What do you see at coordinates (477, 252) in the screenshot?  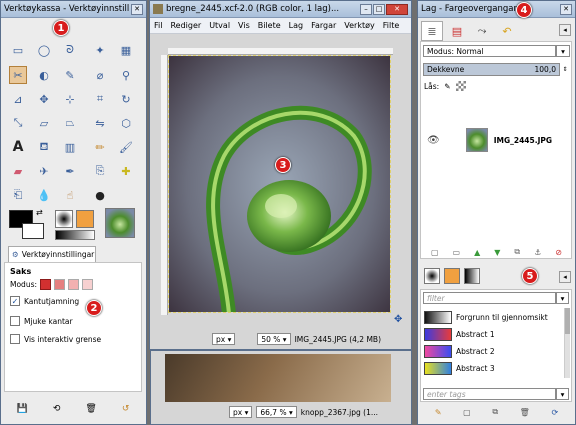 I see `raise-layer-icon: ▲` at bounding box center [477, 252].